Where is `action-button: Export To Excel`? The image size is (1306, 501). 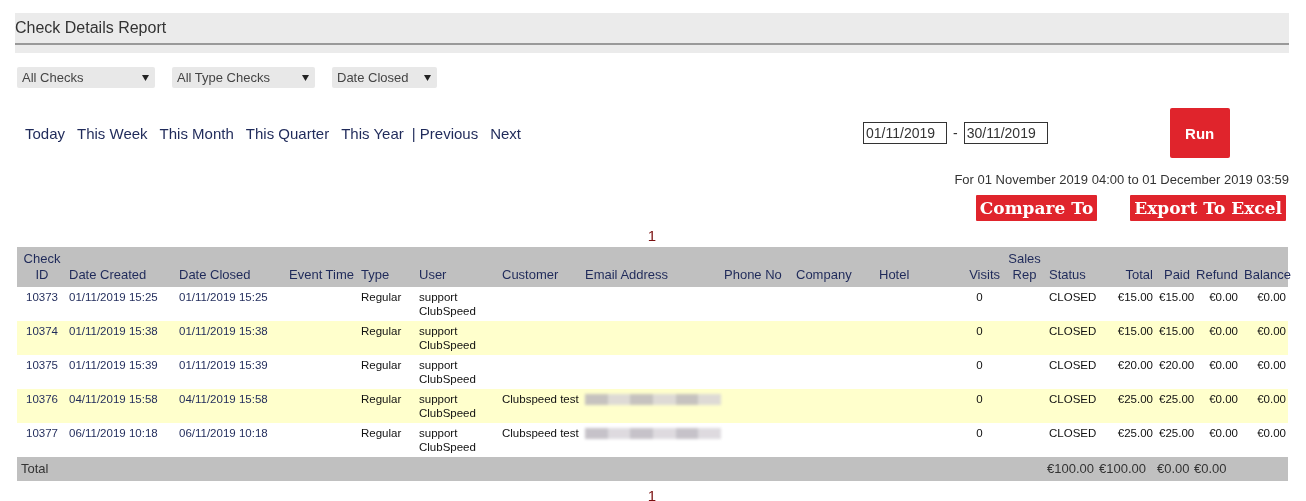
action-button: Export To Excel is located at coordinates (1208, 208).